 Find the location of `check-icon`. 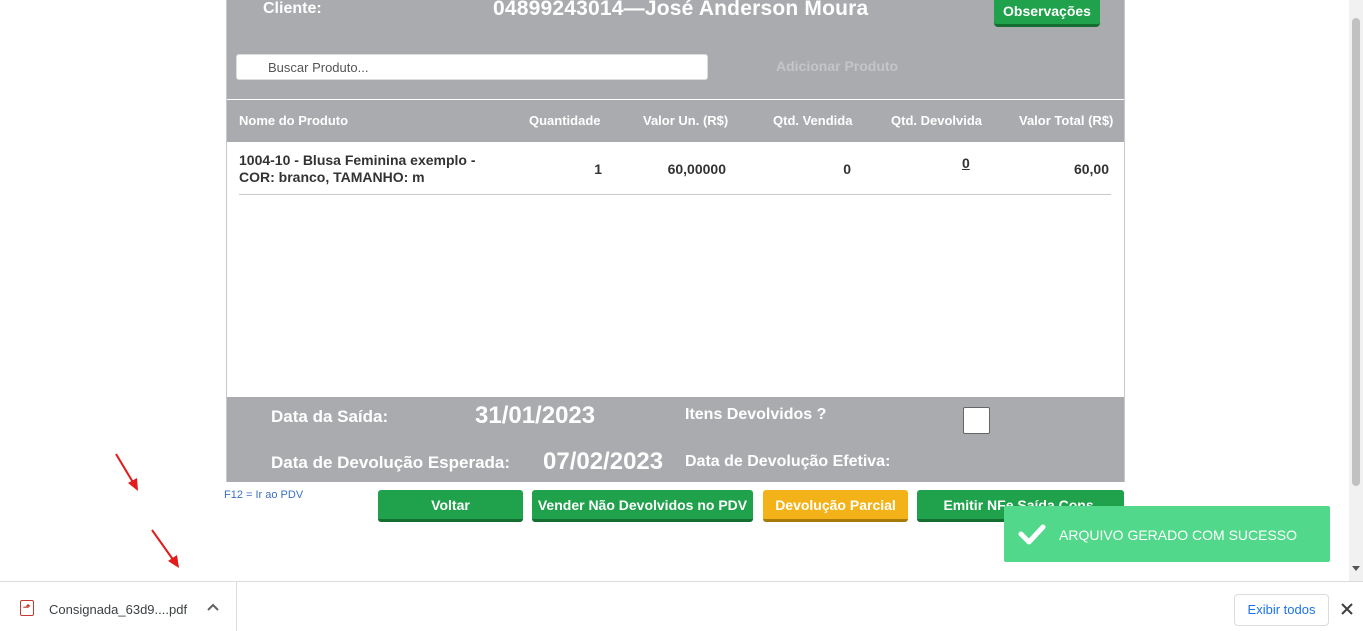

check-icon is located at coordinates (1032, 534).